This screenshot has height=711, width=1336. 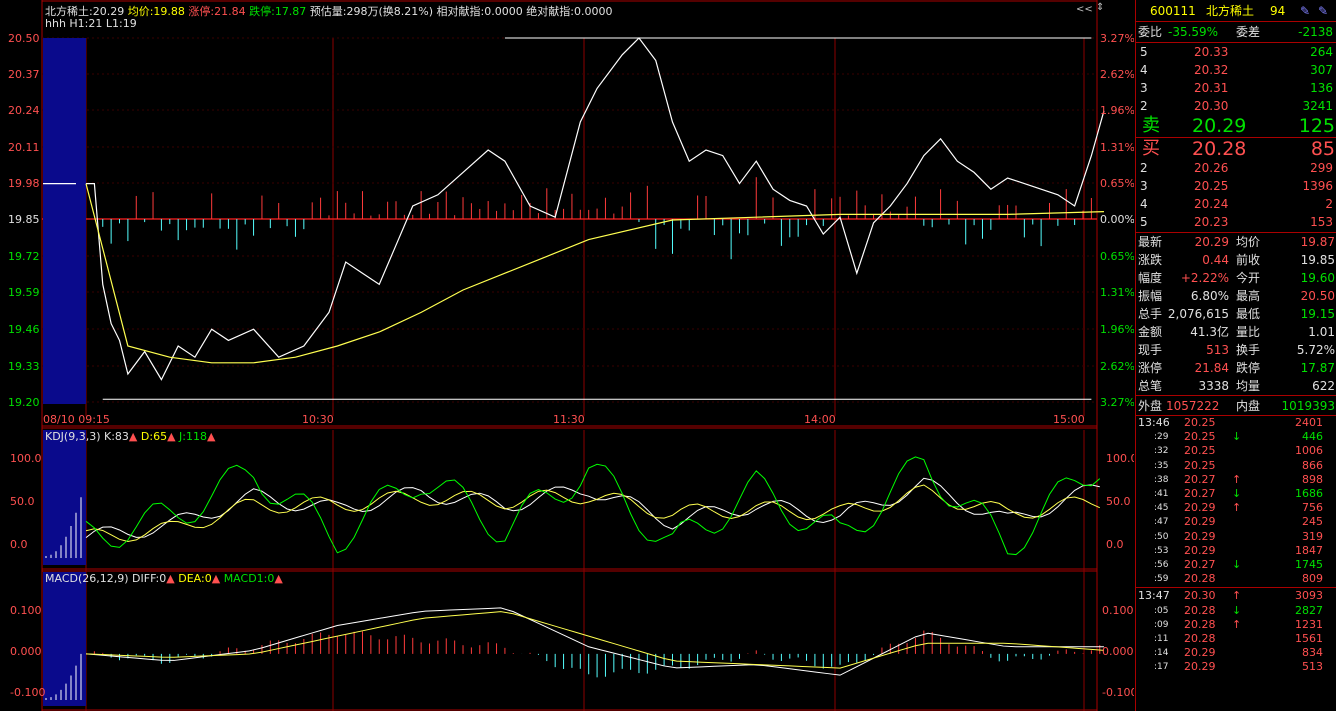 I want to click on stat-value: 622, so click(x=1323, y=386).